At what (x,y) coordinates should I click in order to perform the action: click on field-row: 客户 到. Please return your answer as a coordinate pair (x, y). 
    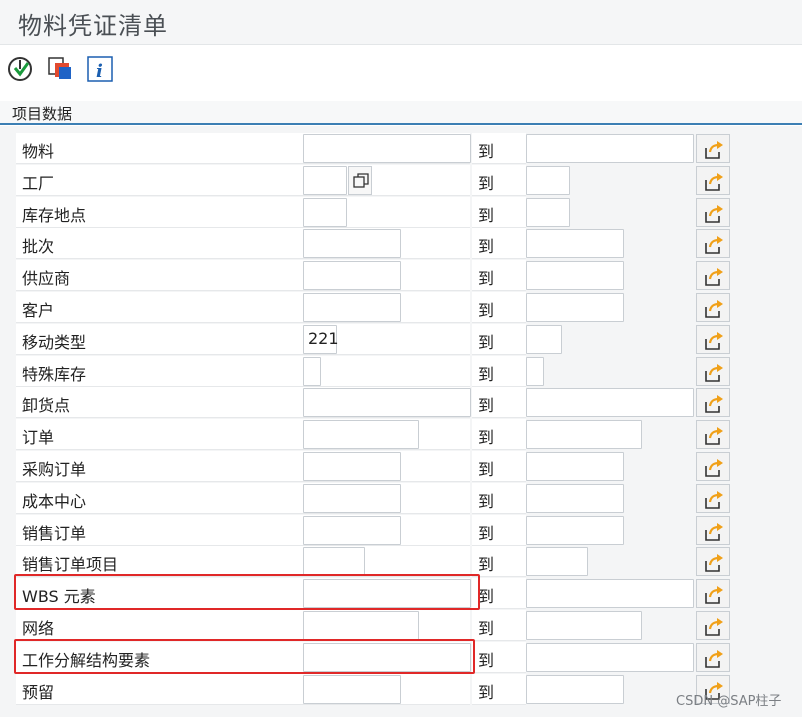
    Looking at the image, I should click on (401, 307).